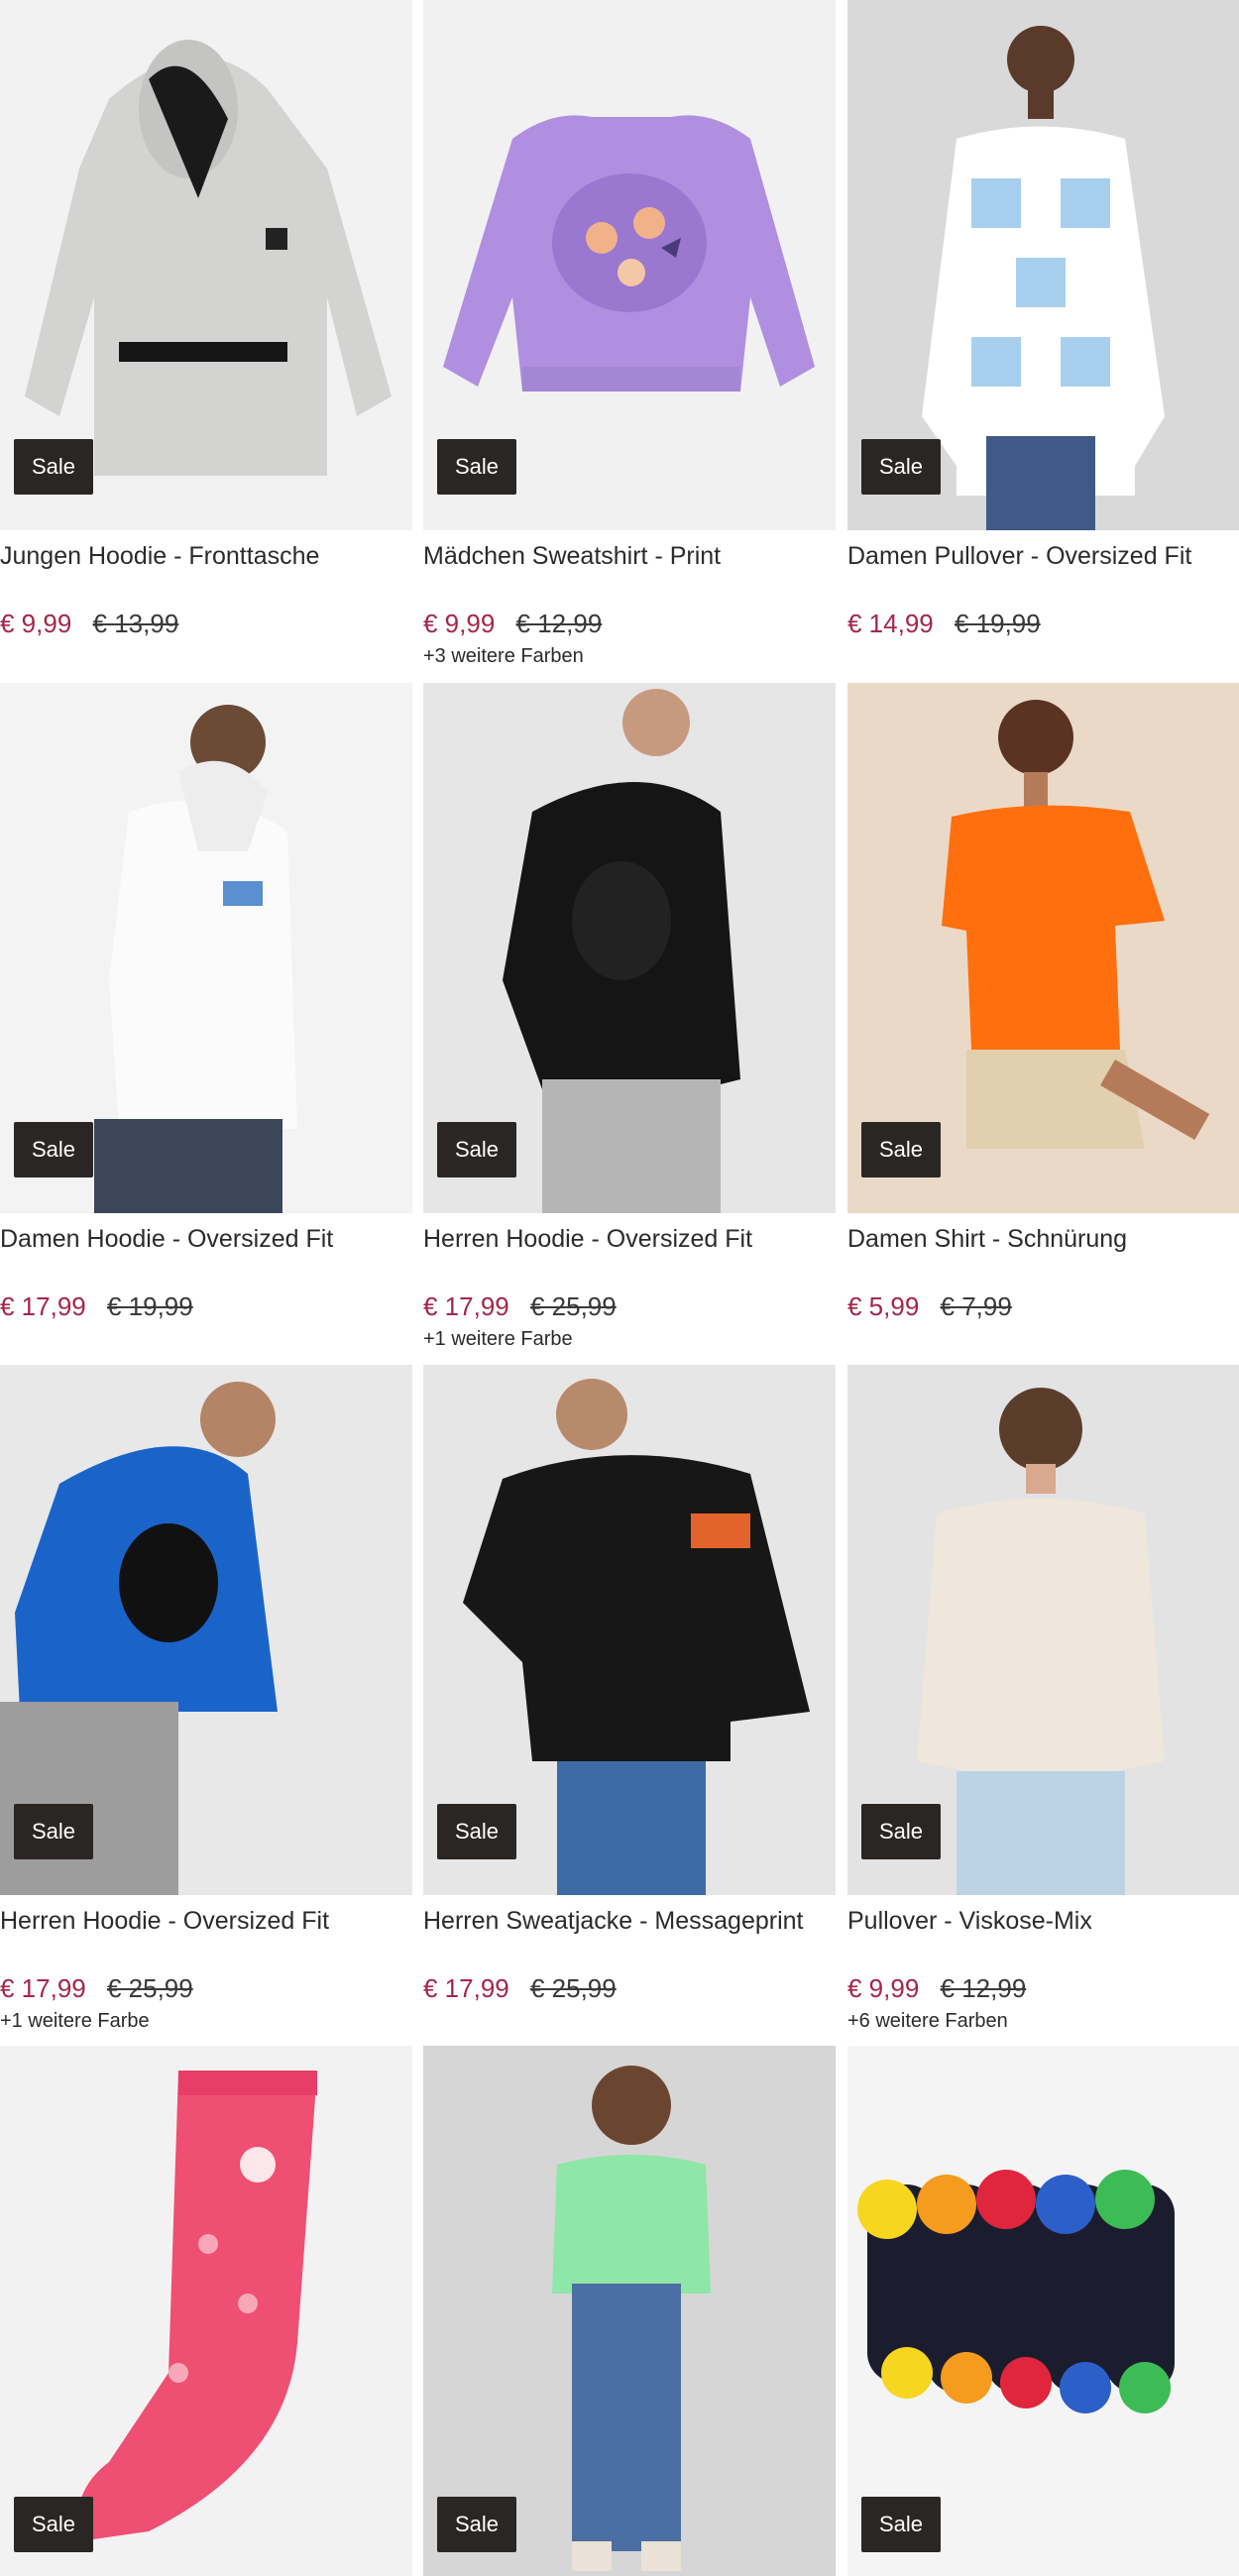  What do you see at coordinates (206, 556) in the screenshot?
I see `product-title: Jungen Hoodie - Fronttasche` at bounding box center [206, 556].